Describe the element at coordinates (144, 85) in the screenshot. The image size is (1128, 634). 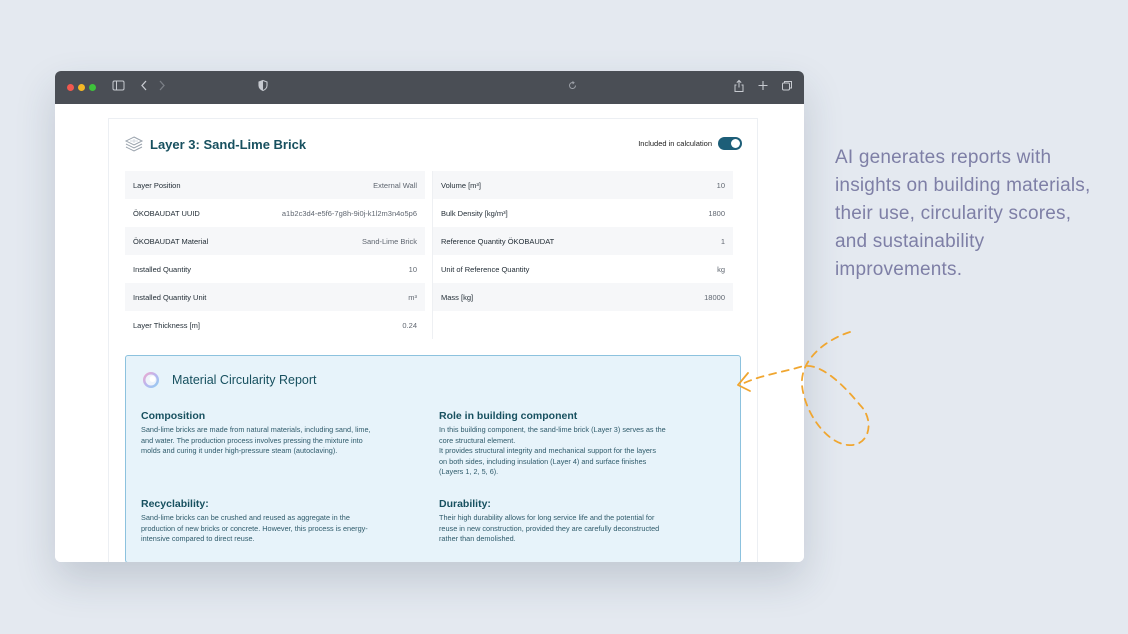
I see `back-arrow-icon` at that location.